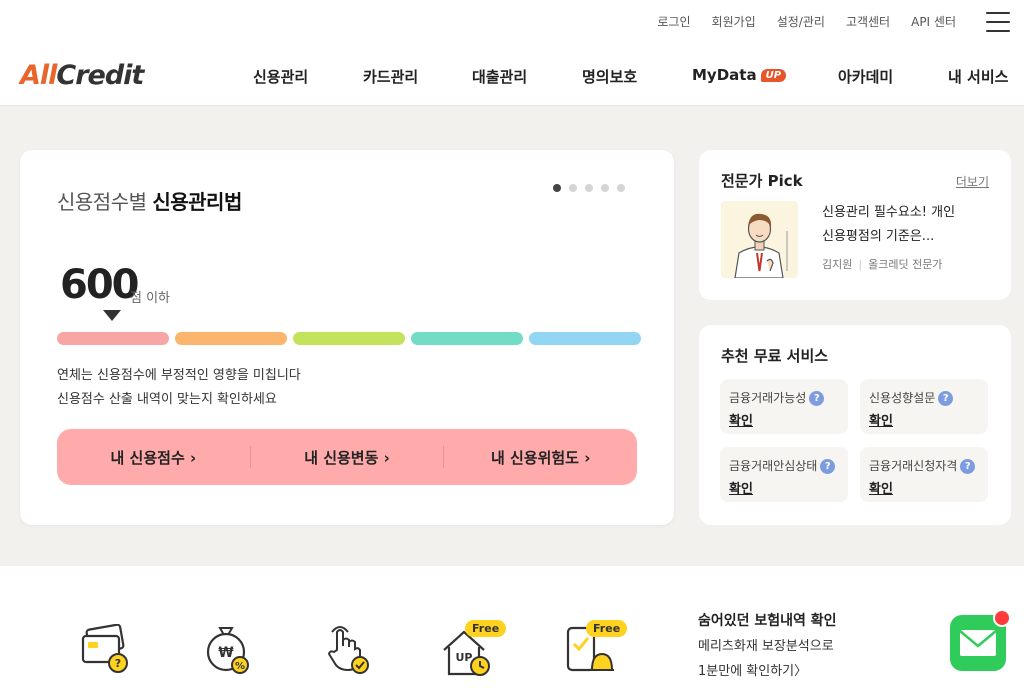  Describe the element at coordinates (150, 298) in the screenshot. I see `score-unit: 점 이하` at that location.